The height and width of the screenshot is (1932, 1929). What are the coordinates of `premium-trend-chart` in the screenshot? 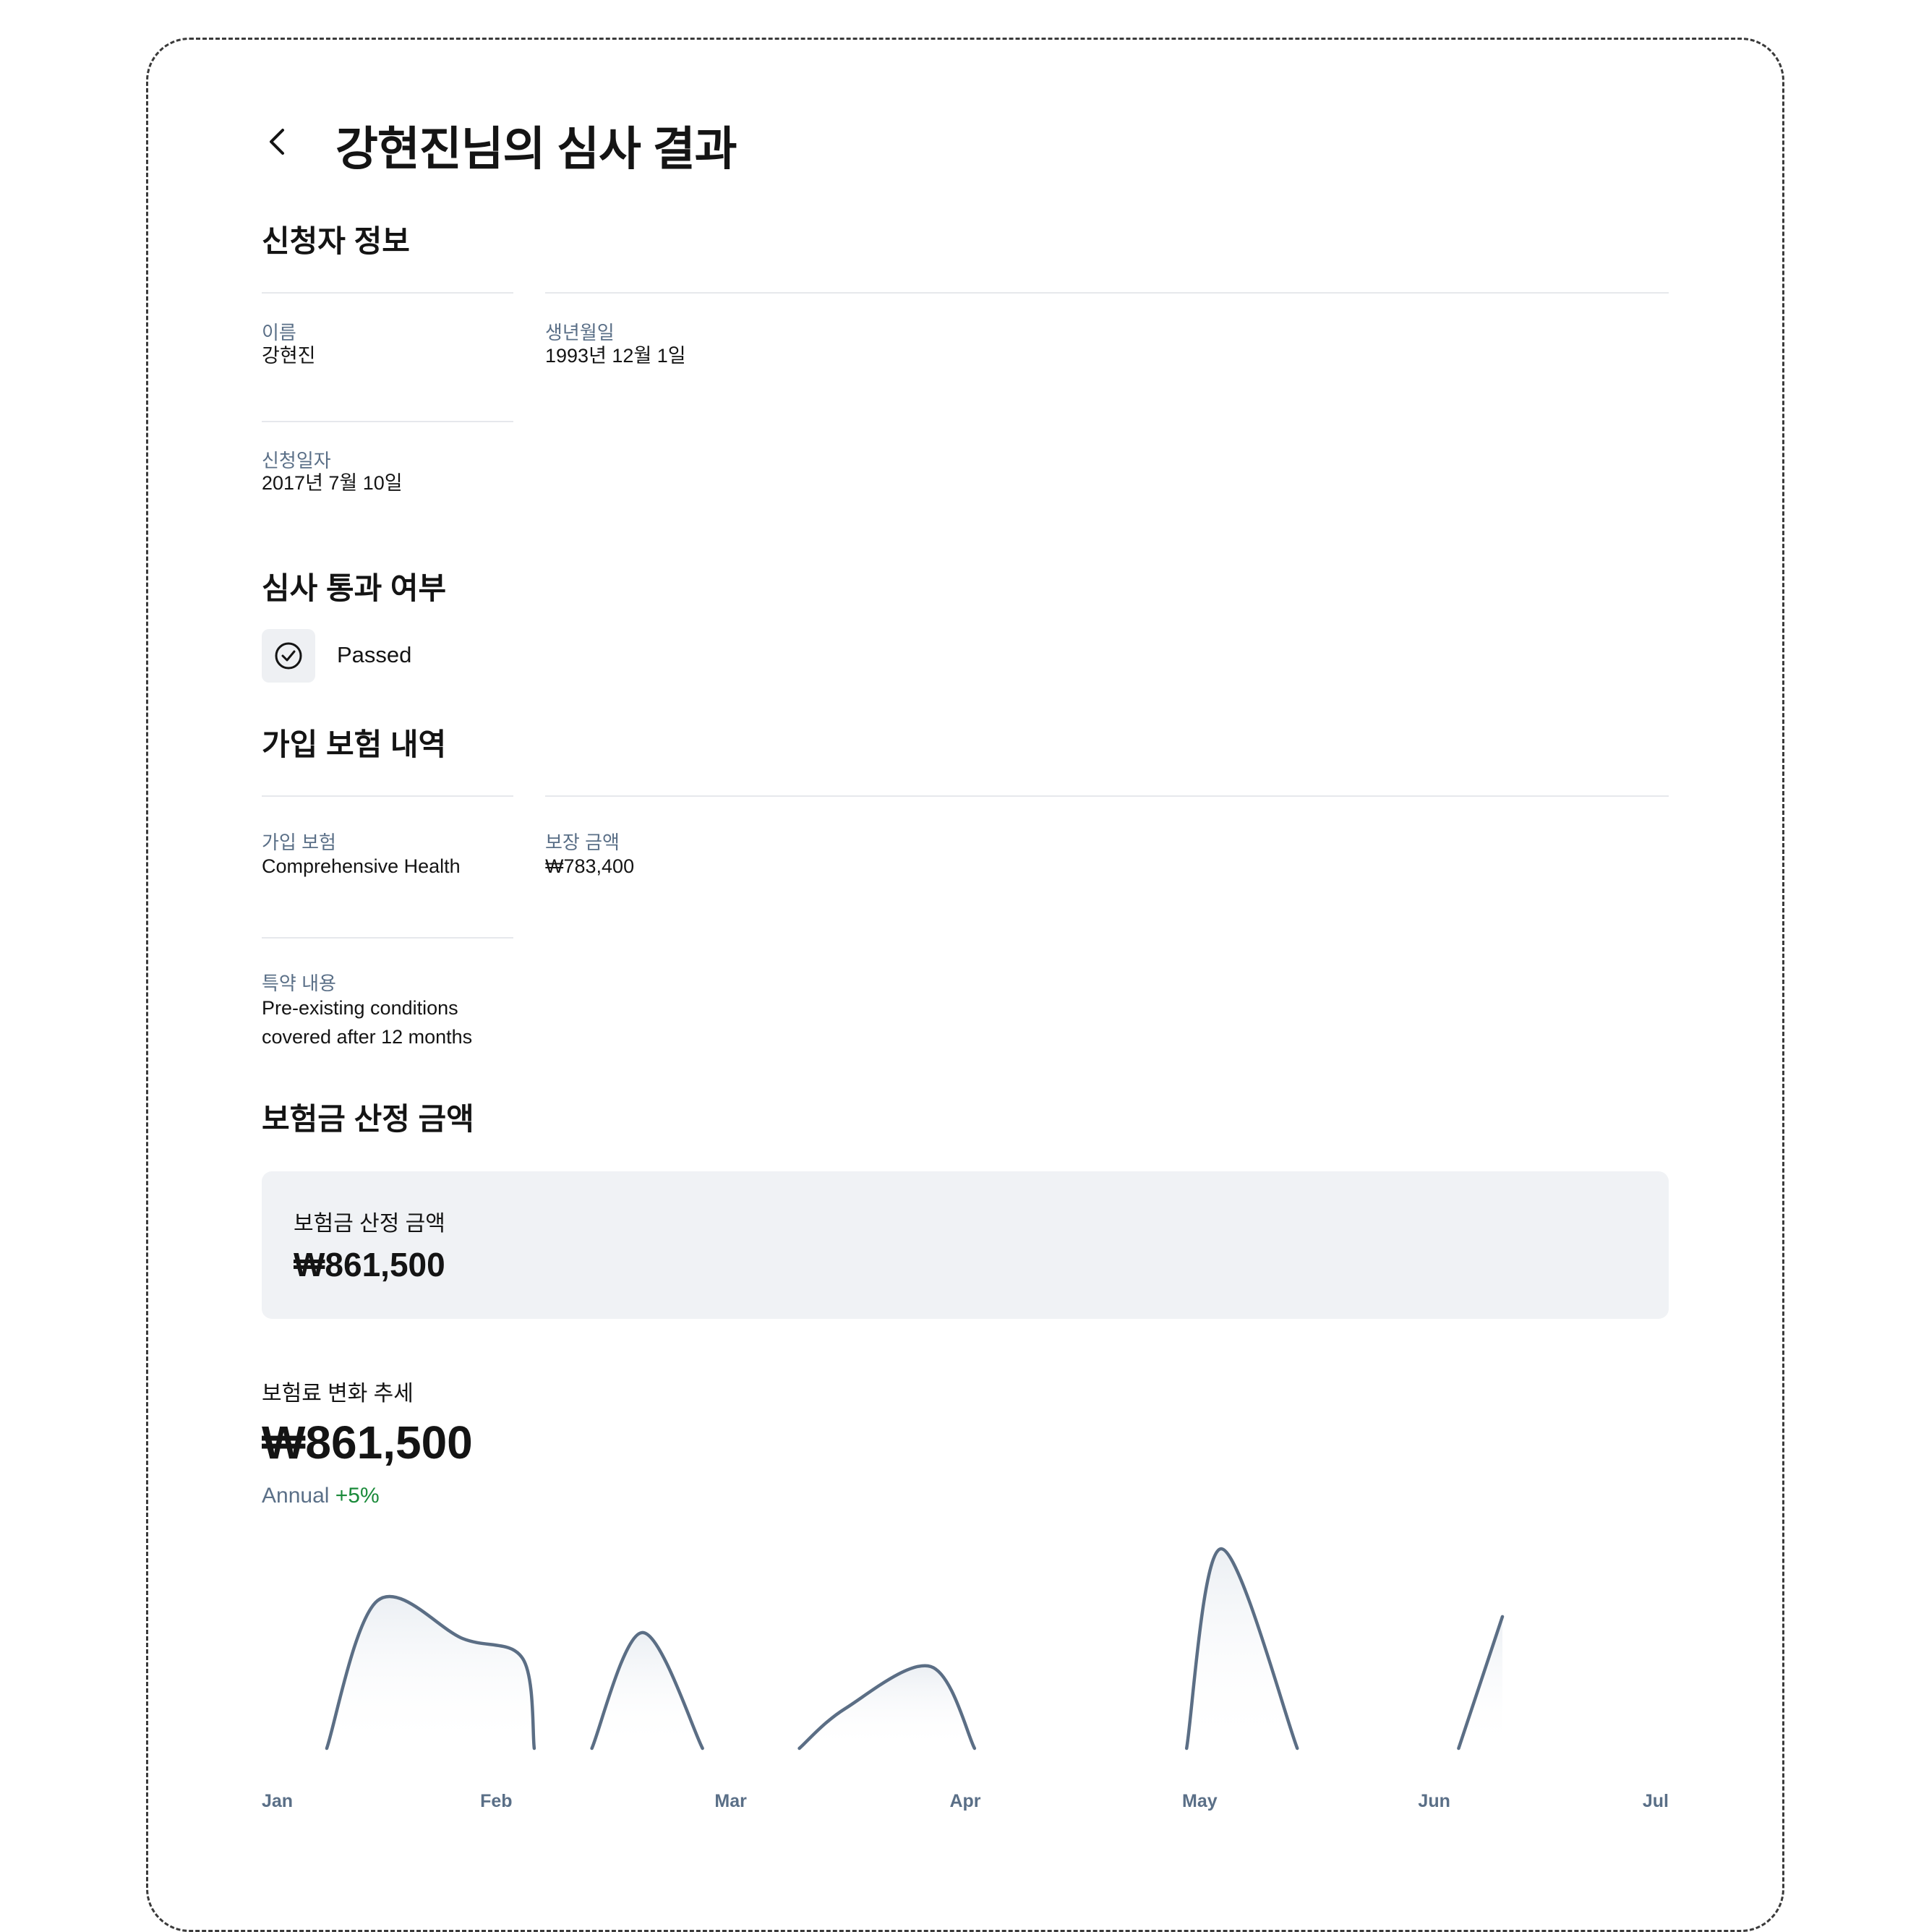 It's located at (915, 1649).